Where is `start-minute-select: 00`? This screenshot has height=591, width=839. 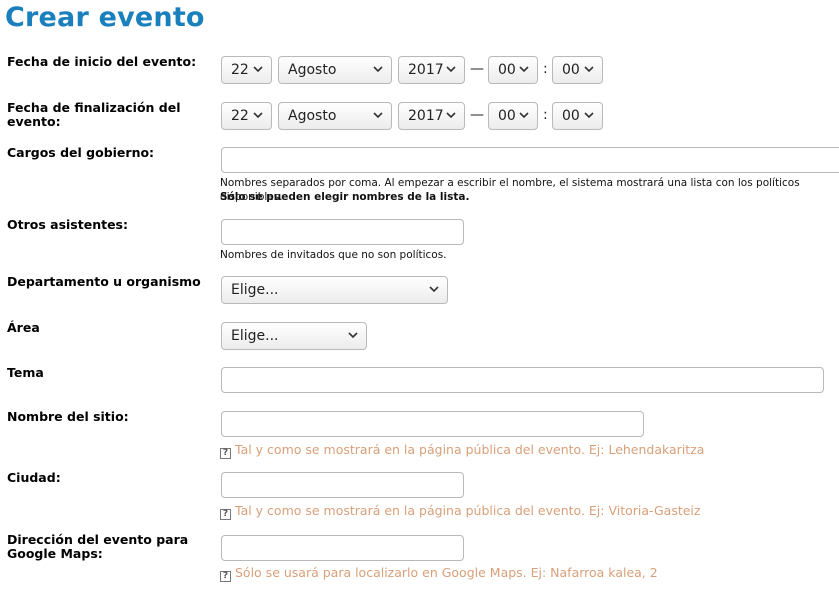
start-minute-select: 00 is located at coordinates (577, 70).